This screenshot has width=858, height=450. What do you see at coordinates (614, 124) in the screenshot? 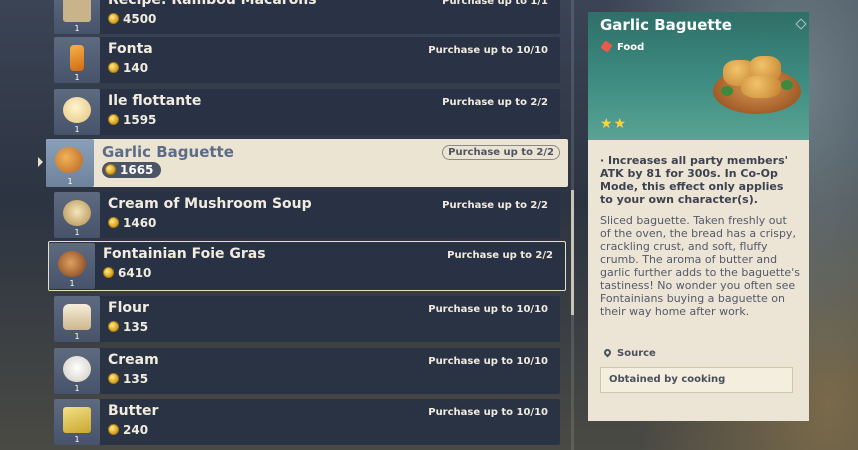
I see `rarity-stars: ★★` at bounding box center [614, 124].